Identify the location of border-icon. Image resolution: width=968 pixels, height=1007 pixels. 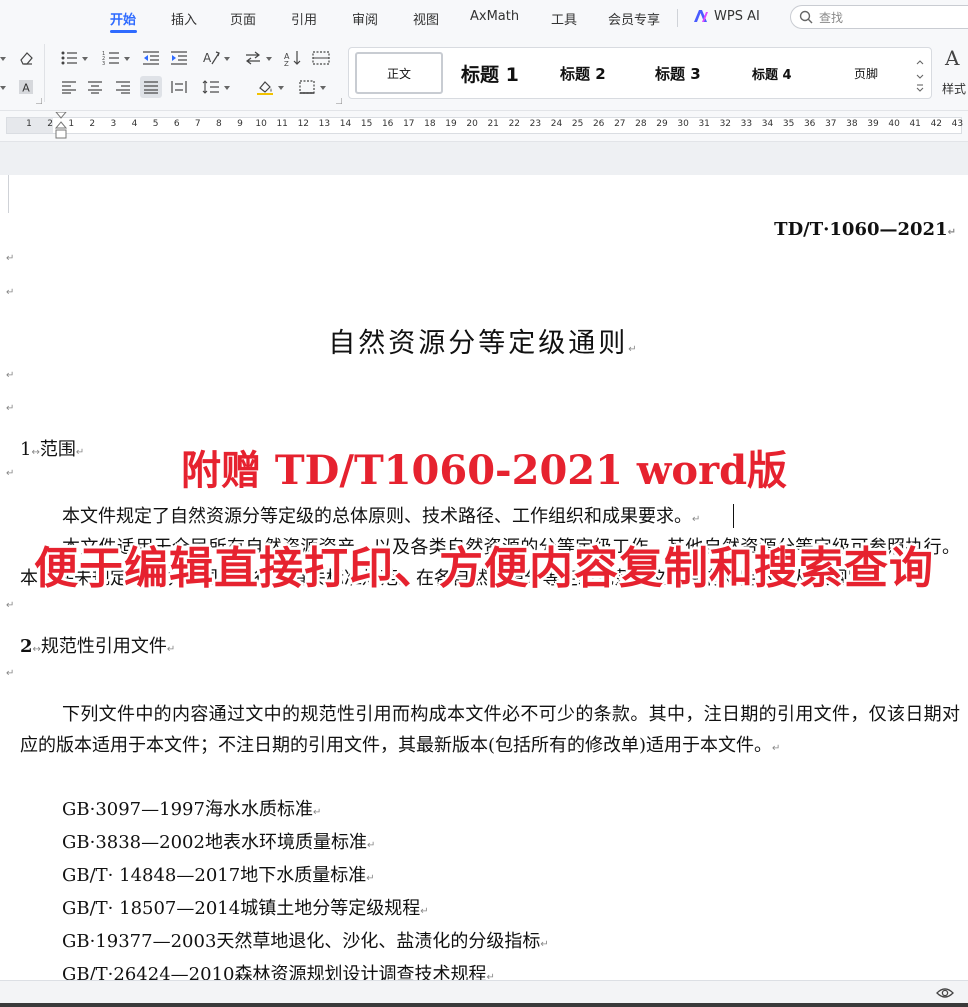
(307, 87).